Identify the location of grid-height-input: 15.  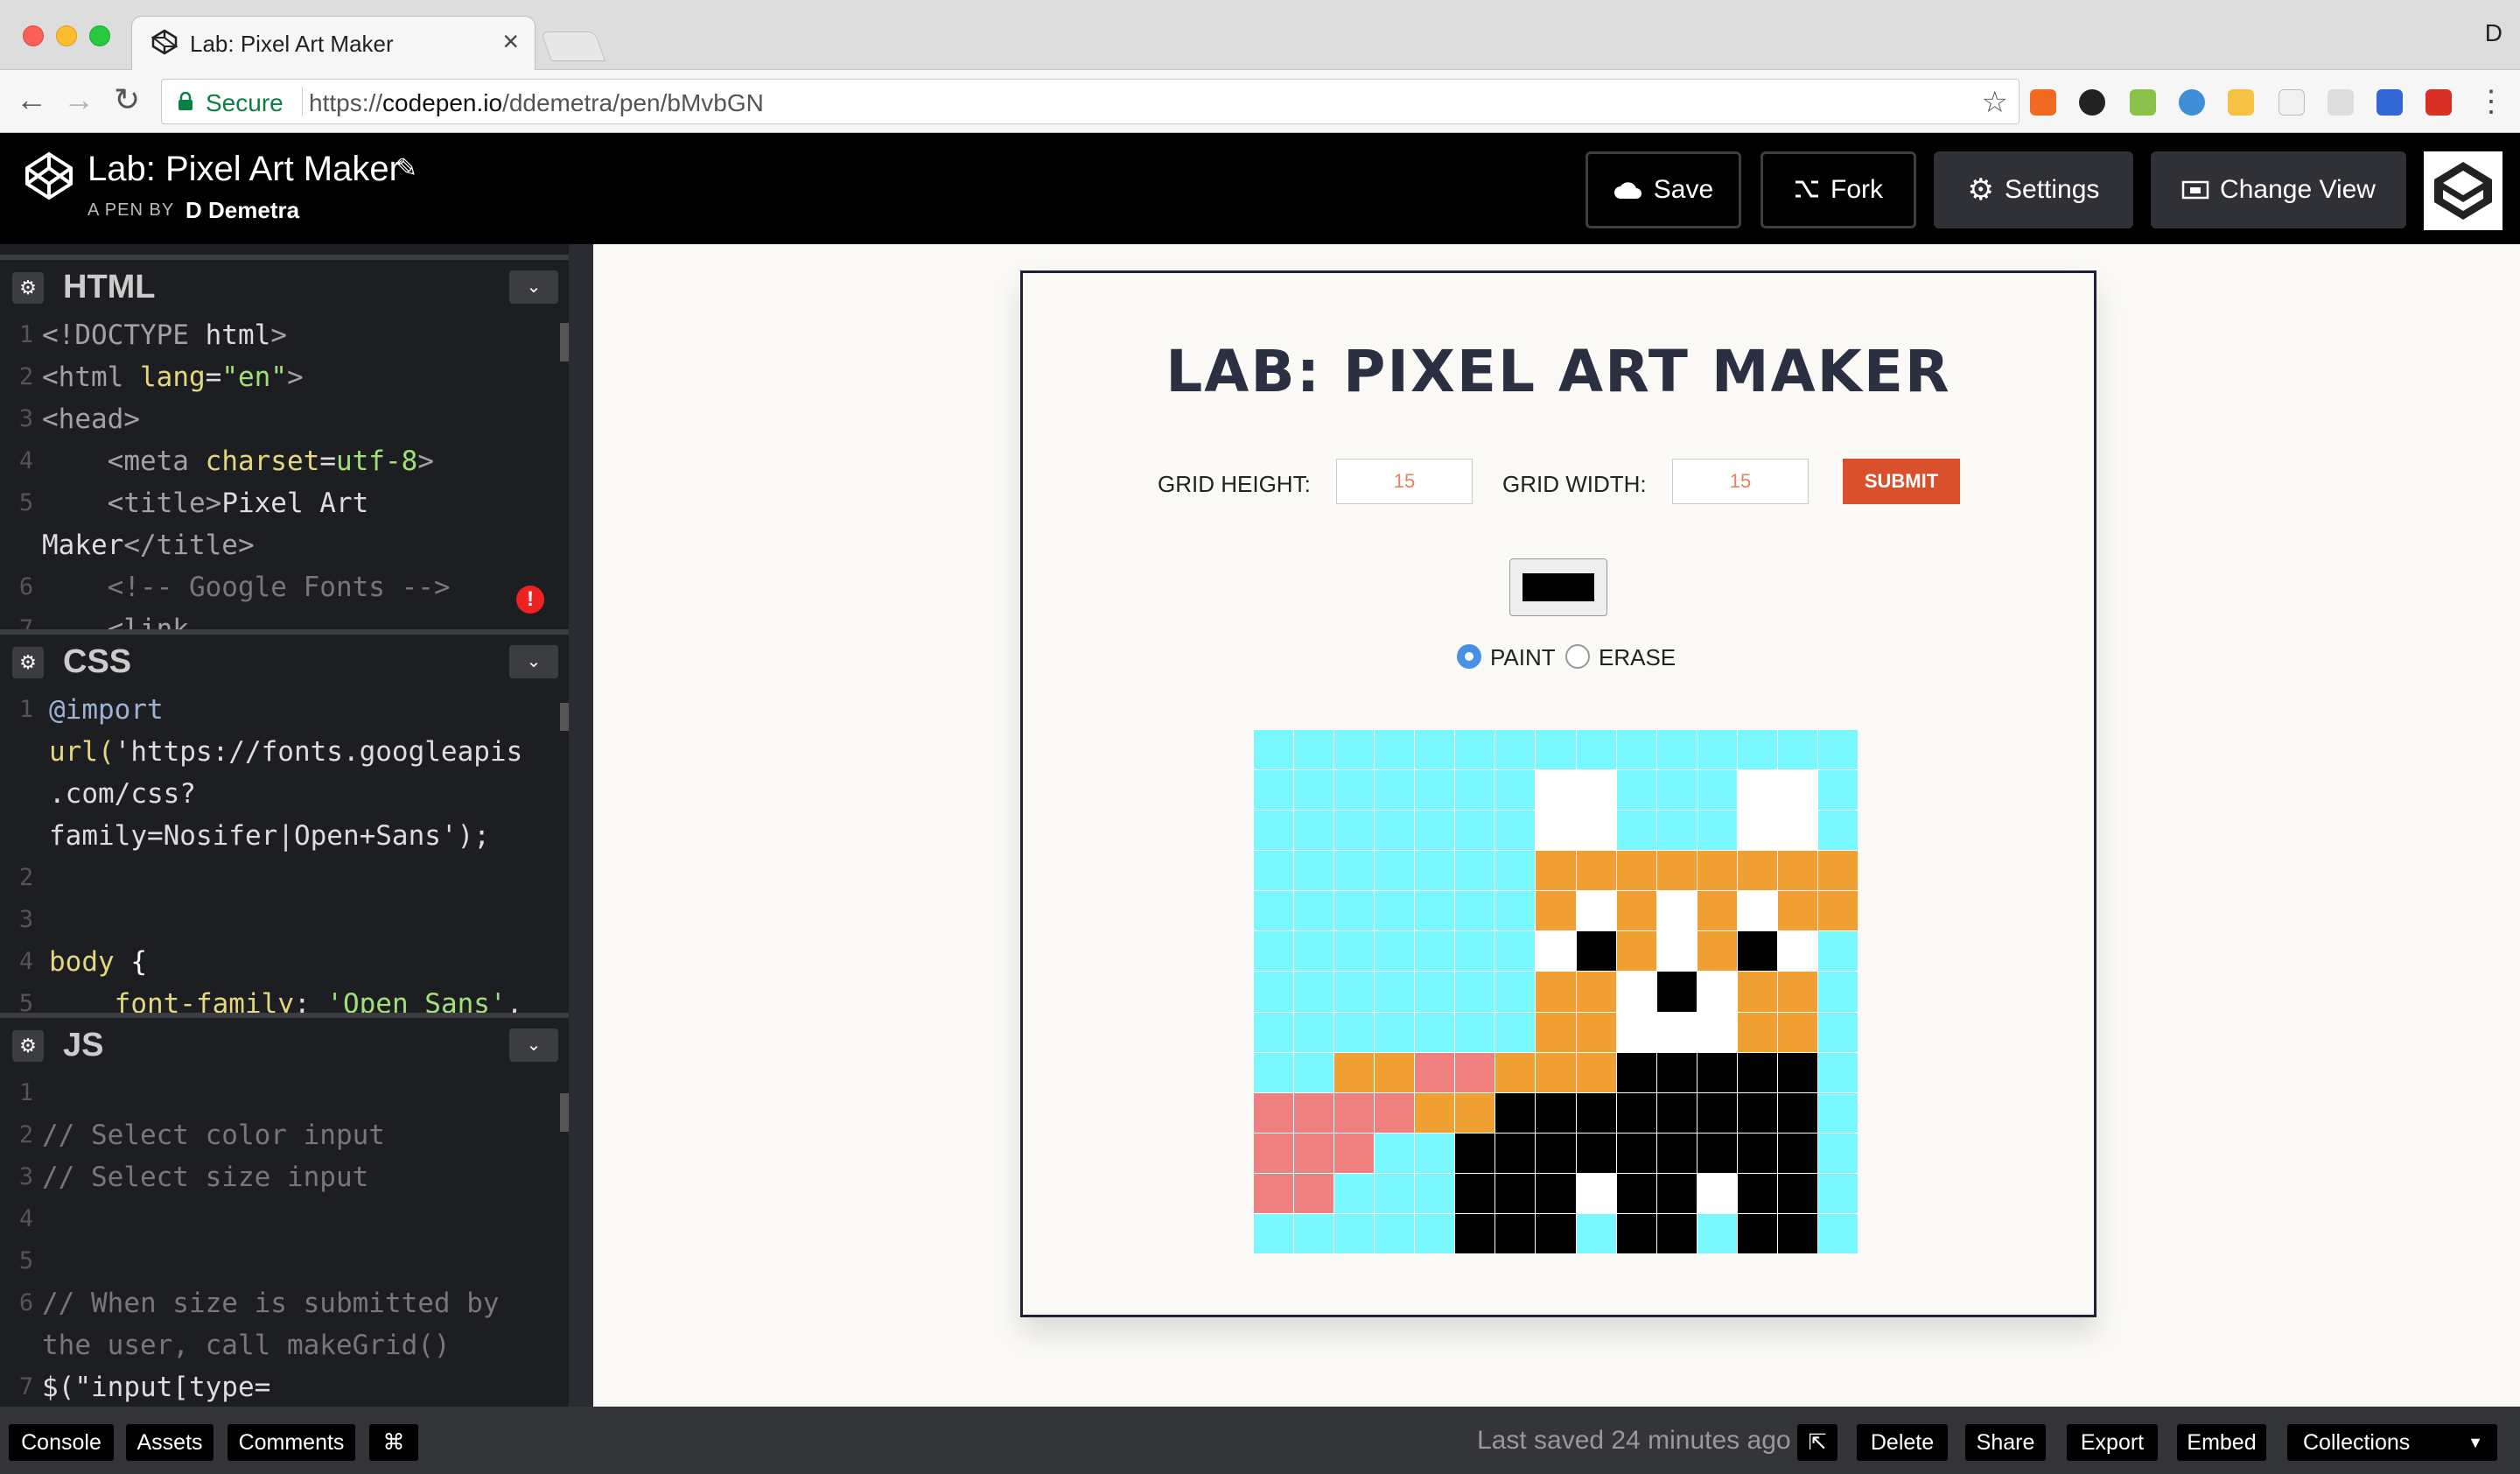
(1404, 481).